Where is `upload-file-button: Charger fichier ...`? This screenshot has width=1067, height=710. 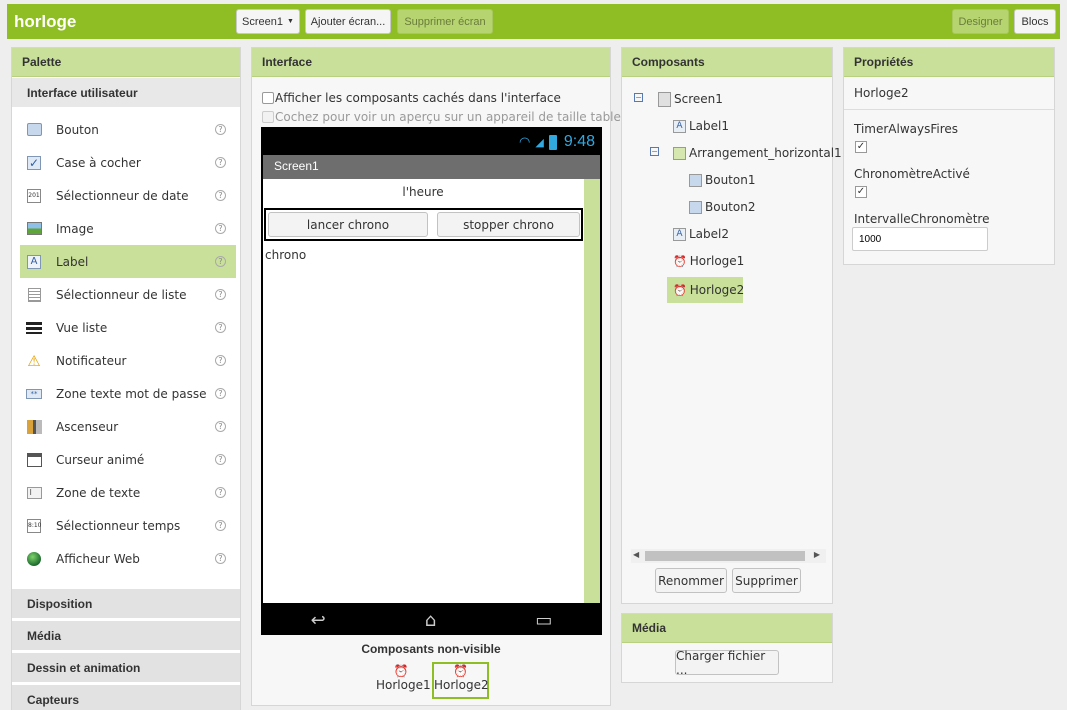 upload-file-button: Charger fichier ... is located at coordinates (727, 663).